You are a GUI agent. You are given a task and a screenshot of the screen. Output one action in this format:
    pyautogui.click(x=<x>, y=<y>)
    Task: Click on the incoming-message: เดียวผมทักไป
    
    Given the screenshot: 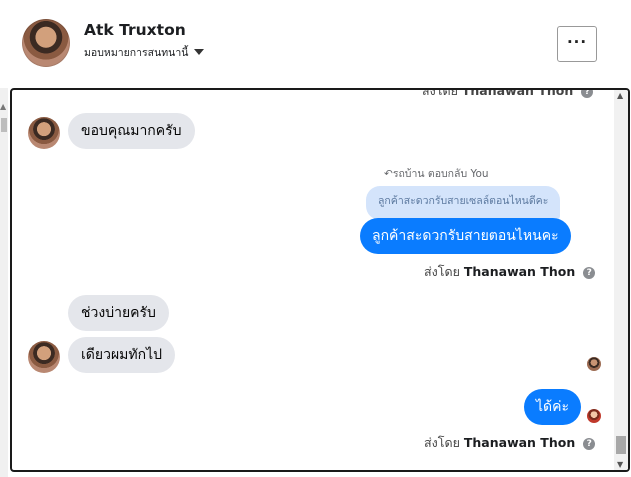 What is the action you would take?
    pyautogui.click(x=122, y=355)
    